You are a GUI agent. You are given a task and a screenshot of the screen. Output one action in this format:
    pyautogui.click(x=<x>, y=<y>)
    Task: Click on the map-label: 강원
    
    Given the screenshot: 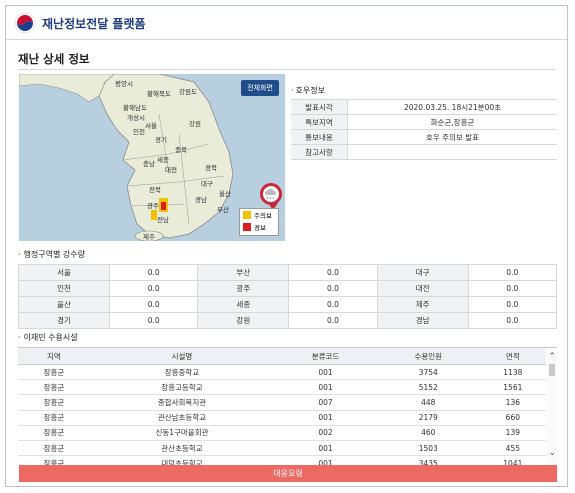 What is the action you would take?
    pyautogui.click(x=195, y=124)
    